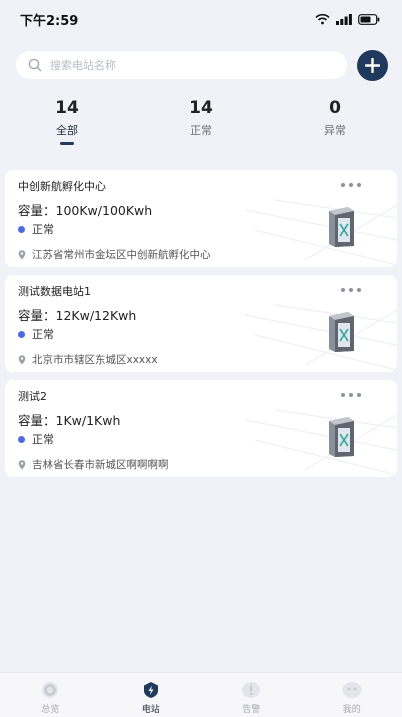 This screenshot has width=402, height=717. I want to click on station-name: 测试数据电站1, so click(54, 291).